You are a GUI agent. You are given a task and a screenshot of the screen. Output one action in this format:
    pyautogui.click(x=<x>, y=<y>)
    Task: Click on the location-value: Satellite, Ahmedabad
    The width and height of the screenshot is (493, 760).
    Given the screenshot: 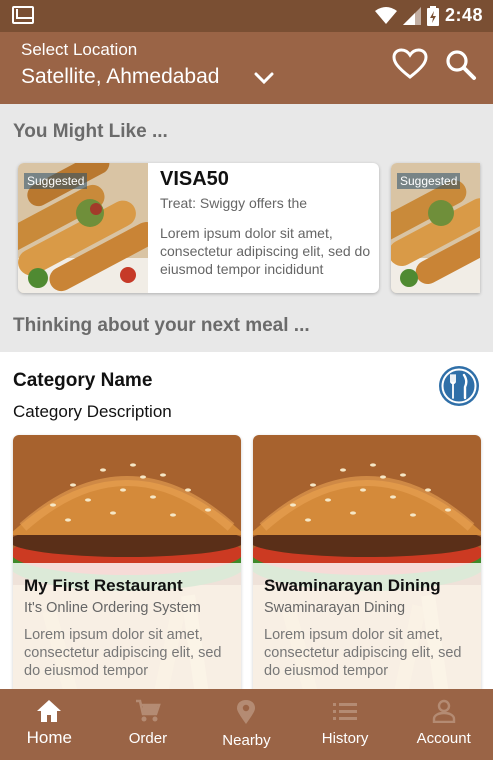 What is the action you would take?
    pyautogui.click(x=120, y=77)
    